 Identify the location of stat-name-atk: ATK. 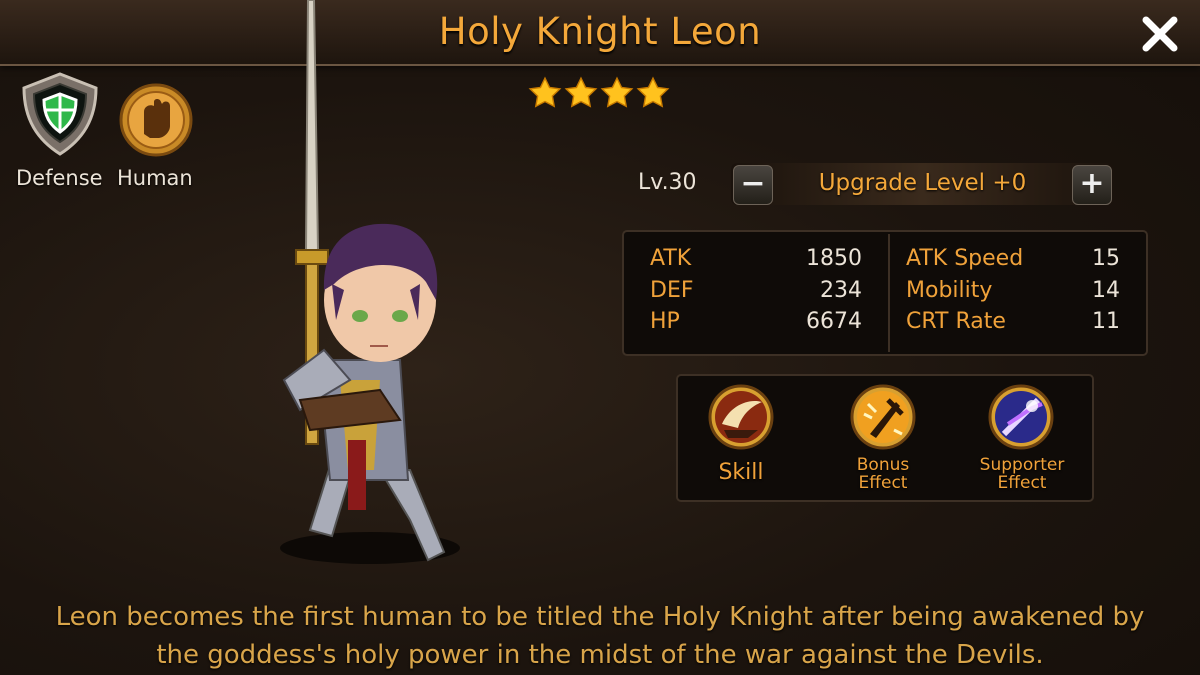
(671, 258).